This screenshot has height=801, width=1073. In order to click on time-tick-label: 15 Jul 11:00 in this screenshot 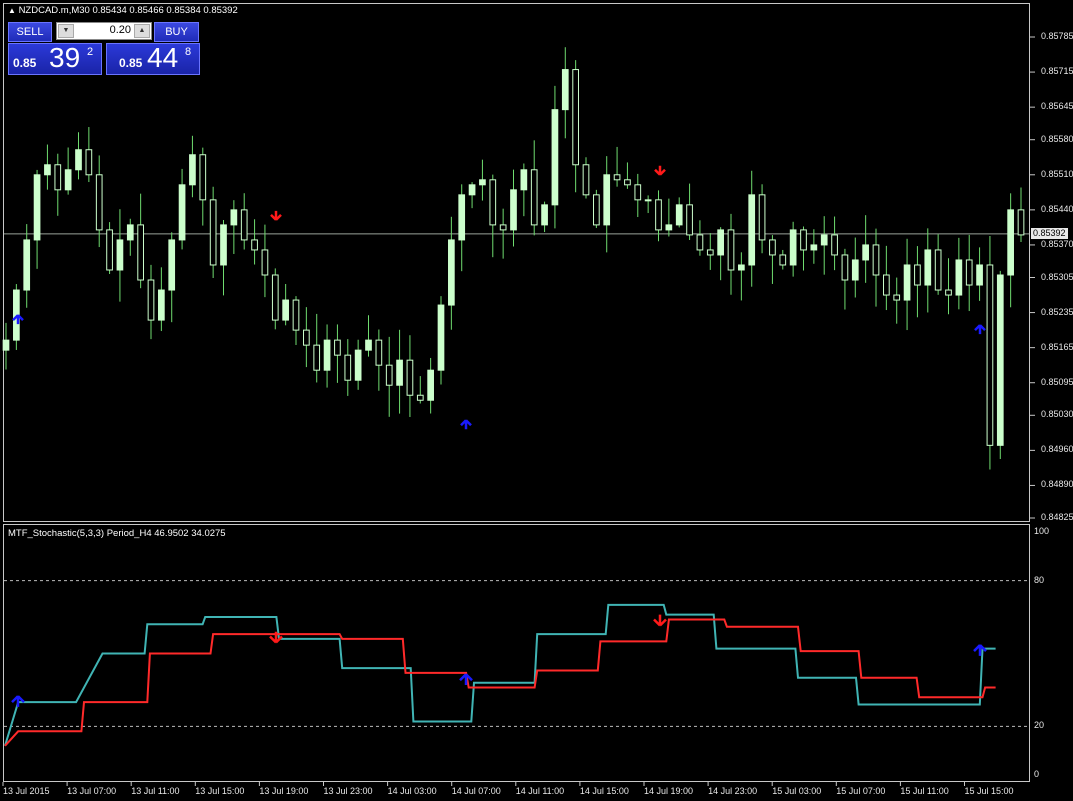, I will do `click(924, 791)`.